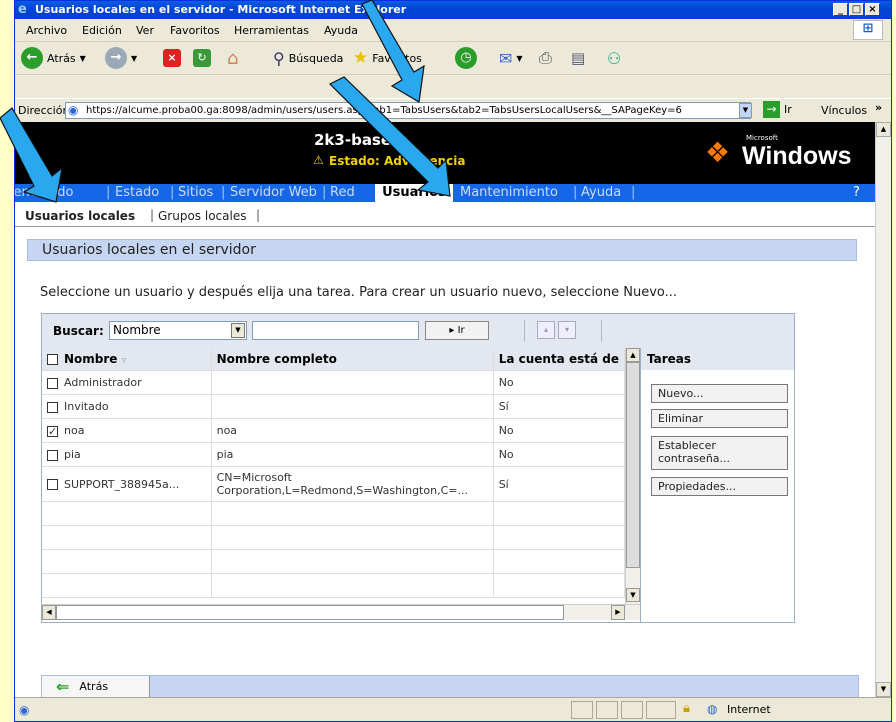 The image size is (896, 722). Describe the element at coordinates (202, 58) in the screenshot. I see `refresh-button: ↻` at that location.